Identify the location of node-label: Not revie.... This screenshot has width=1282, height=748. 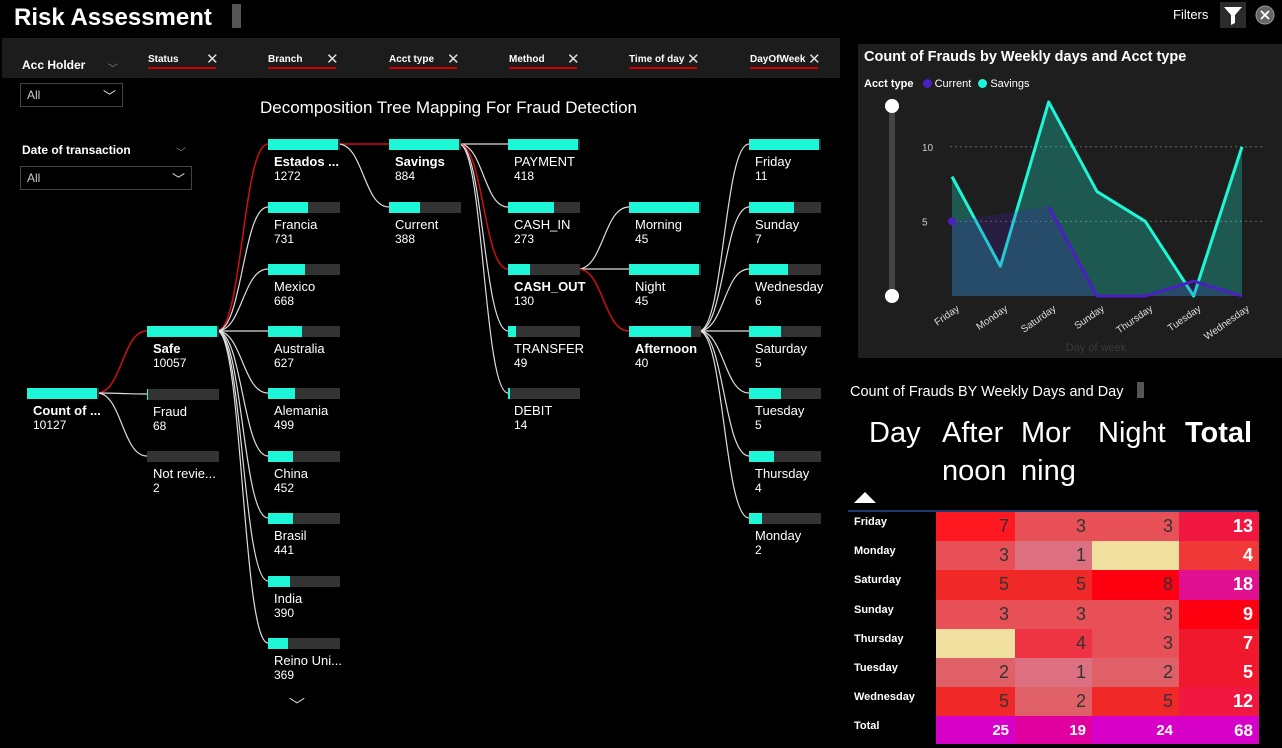
(184, 473).